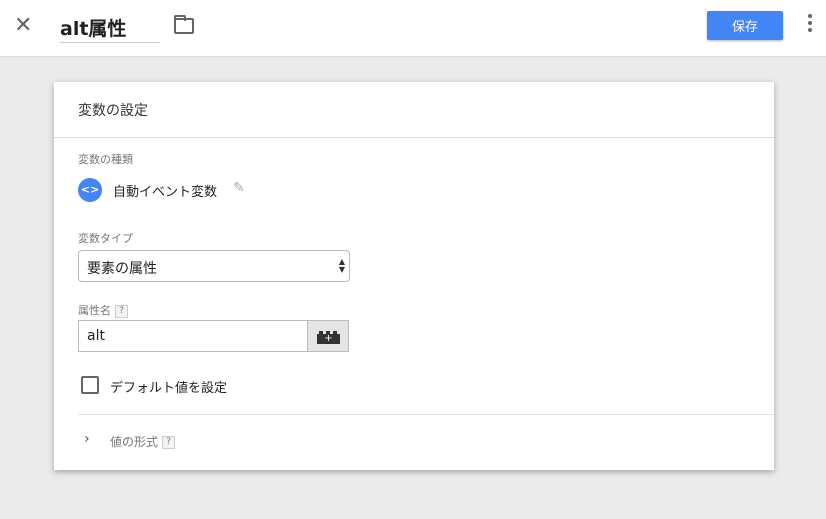 This screenshot has width=826, height=519. What do you see at coordinates (165, 190) in the screenshot?
I see `variable-kind-name: 自動イベント変数` at bounding box center [165, 190].